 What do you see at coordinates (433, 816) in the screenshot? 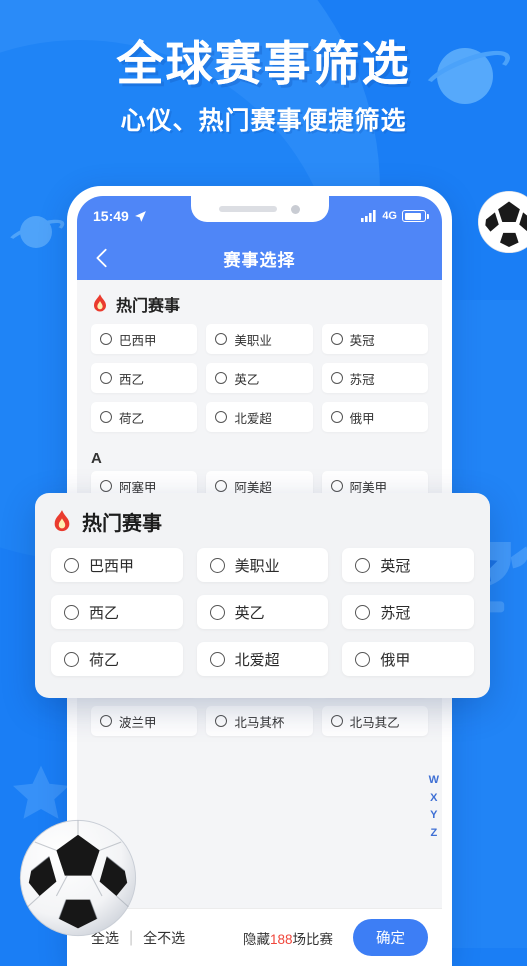
I see `alphabet-index-letter: Y` at bounding box center [433, 816].